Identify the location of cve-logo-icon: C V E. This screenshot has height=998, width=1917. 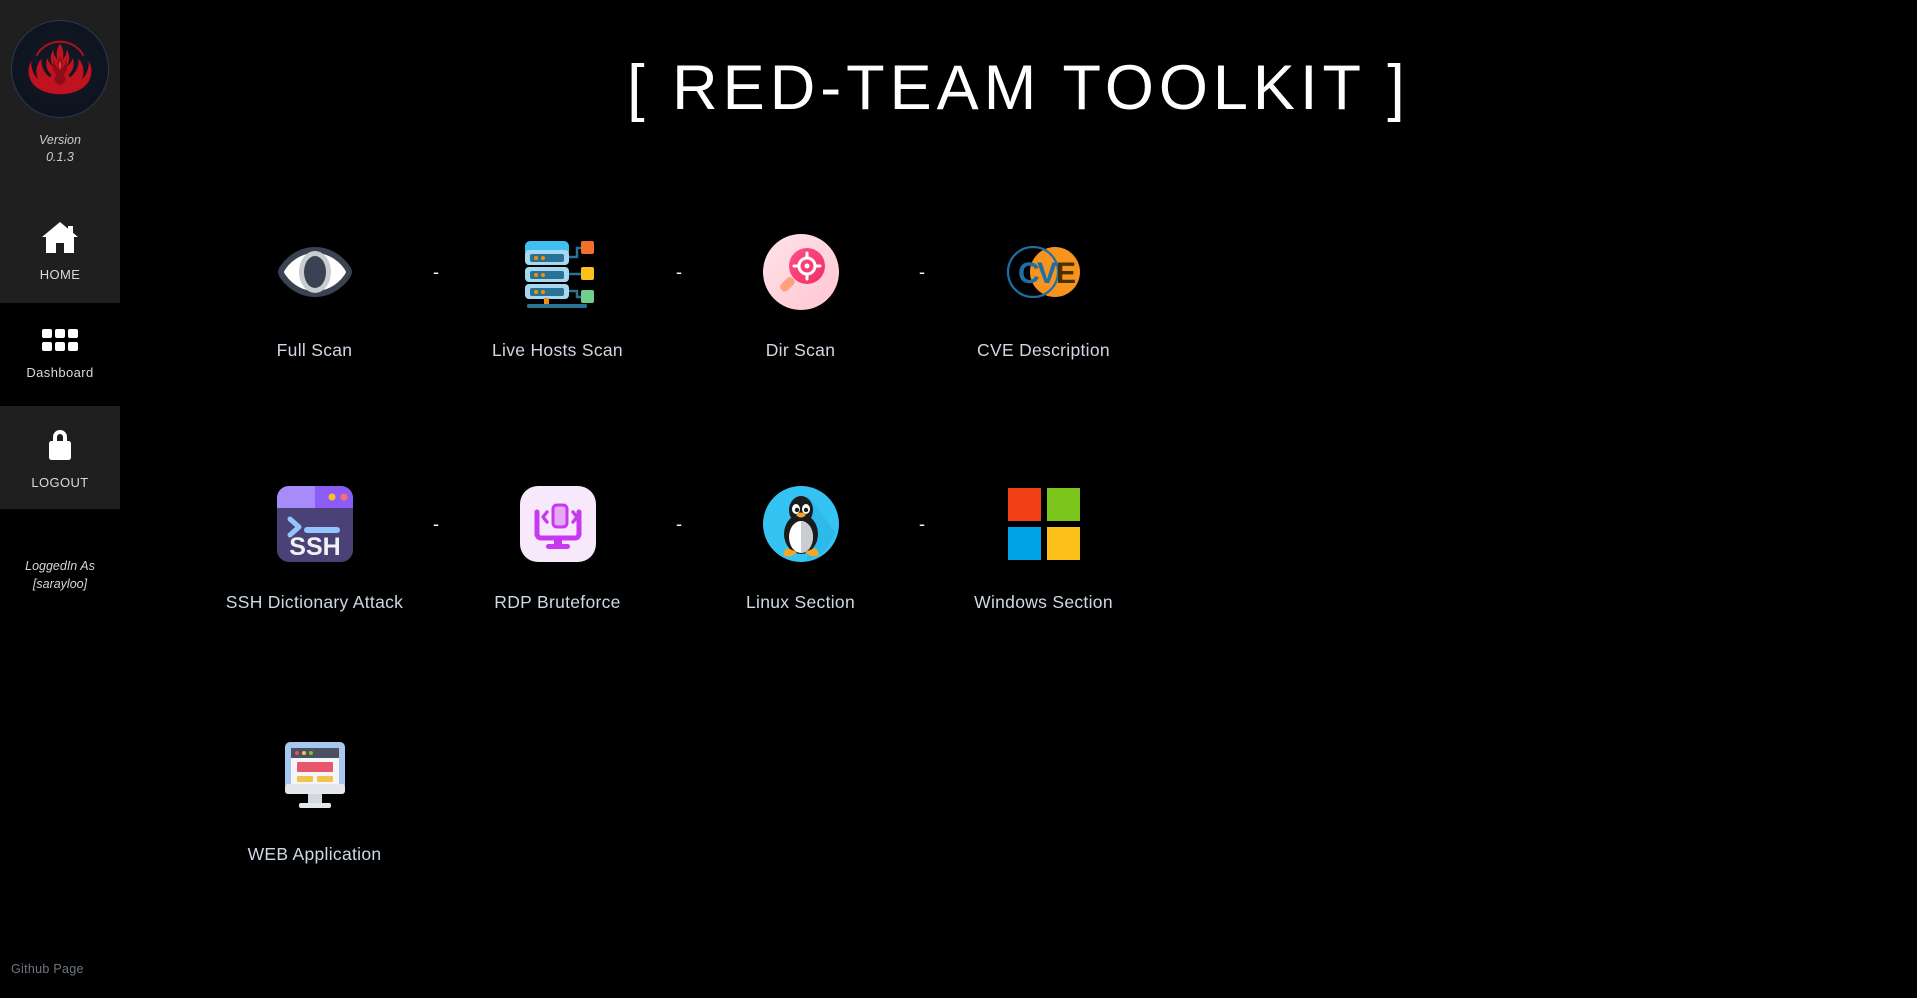
(1044, 272).